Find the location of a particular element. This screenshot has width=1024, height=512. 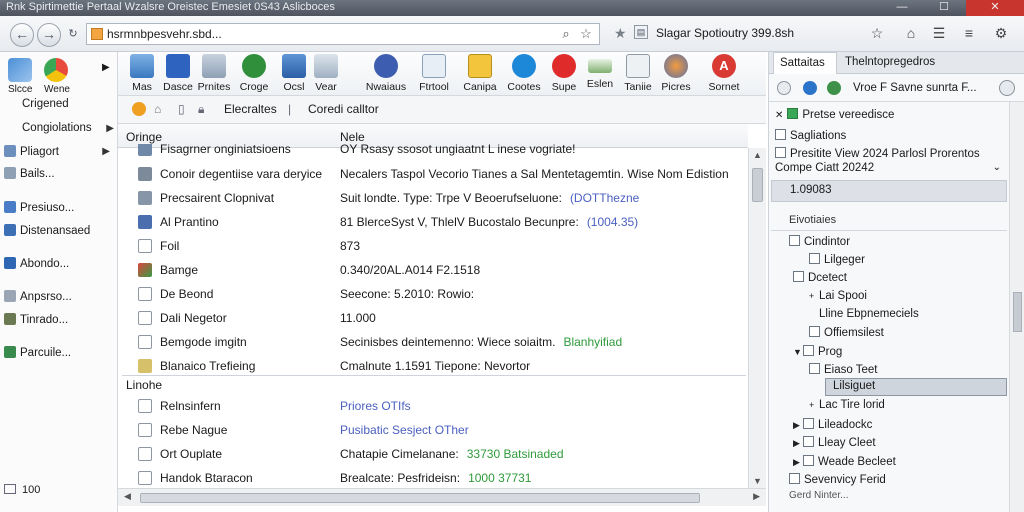

toolbar-button-ftrtool: Ftrtool is located at coordinates (434, 74).